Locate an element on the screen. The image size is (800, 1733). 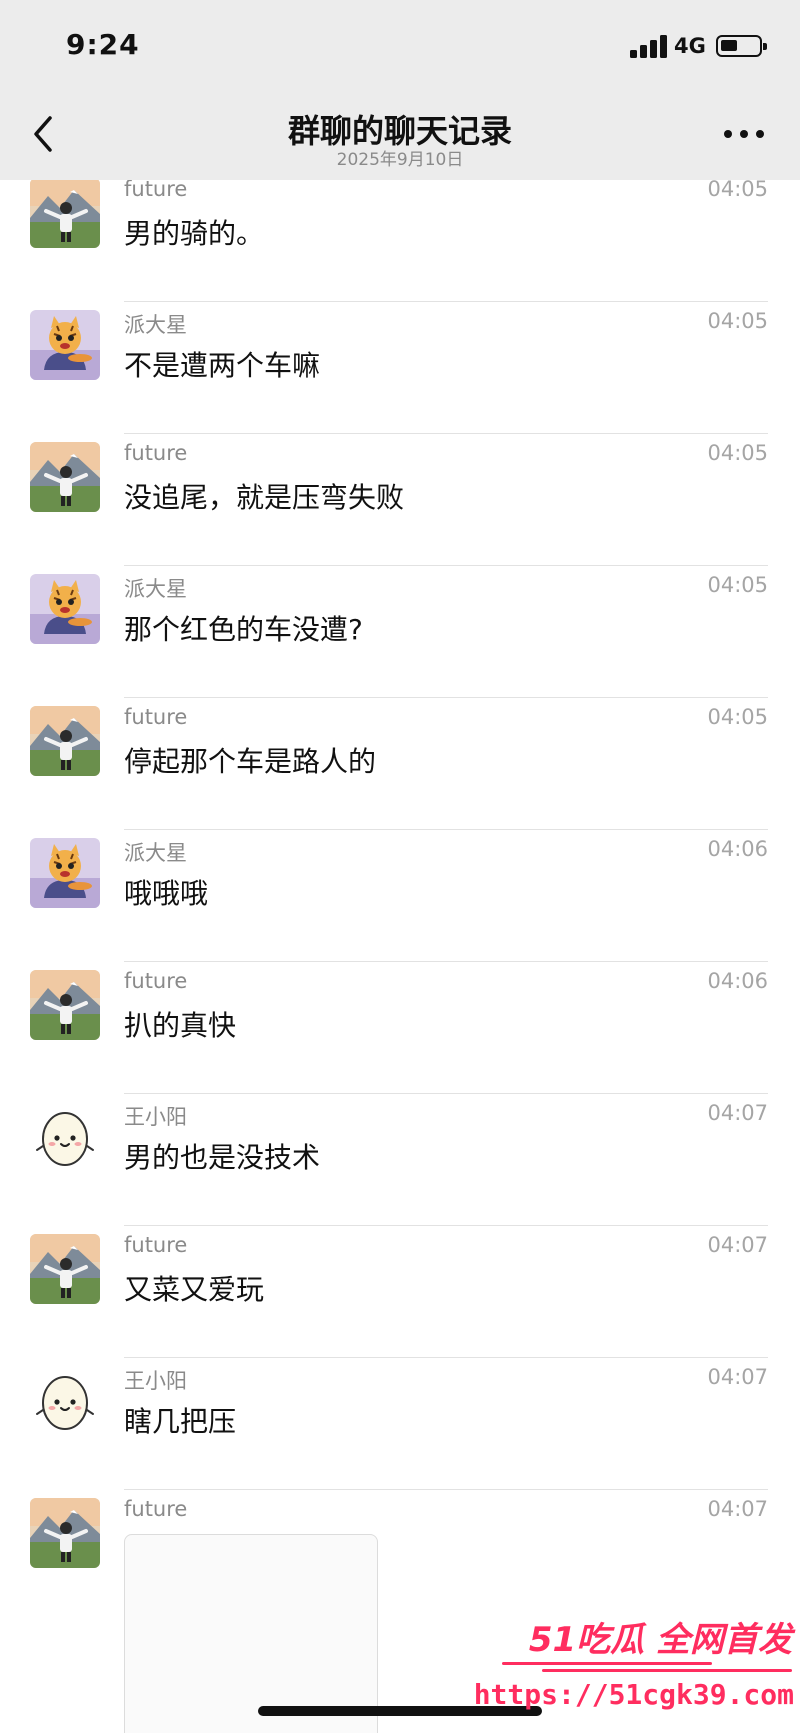
message-row: future 04:05 没追尾，就是压弯失败 is located at coordinates (400, 500).